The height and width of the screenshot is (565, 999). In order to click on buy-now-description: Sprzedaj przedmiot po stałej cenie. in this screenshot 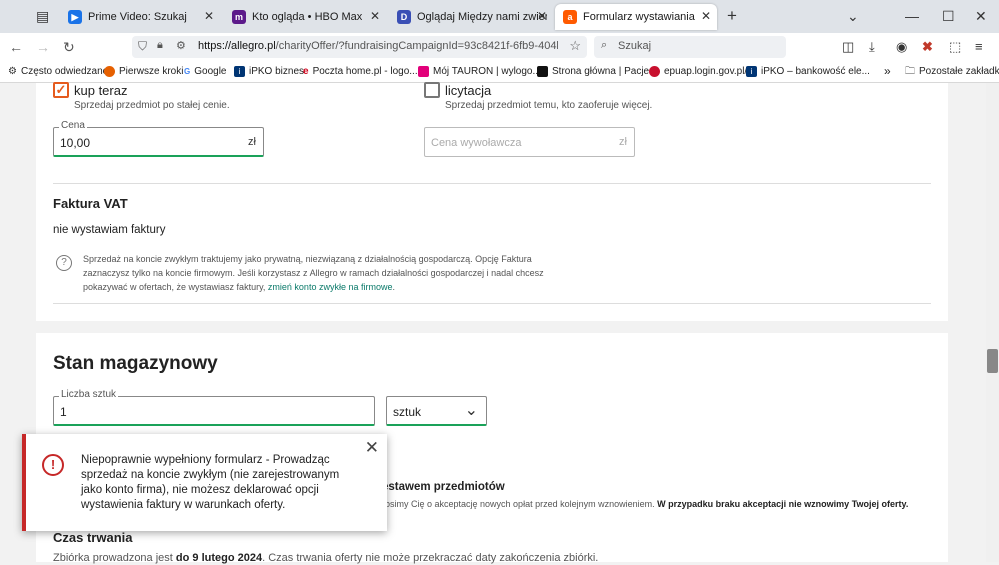, I will do `click(152, 105)`.